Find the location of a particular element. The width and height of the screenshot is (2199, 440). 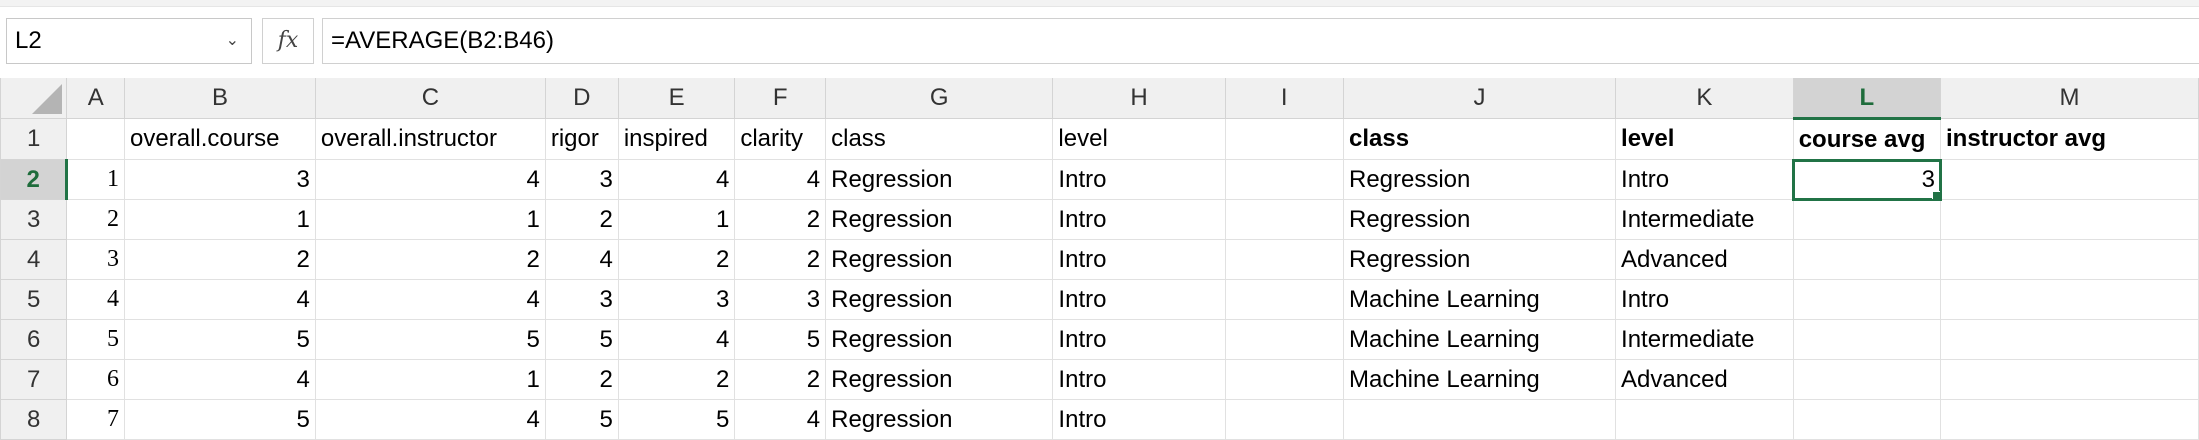

cell-m5 is located at coordinates (2069, 299).